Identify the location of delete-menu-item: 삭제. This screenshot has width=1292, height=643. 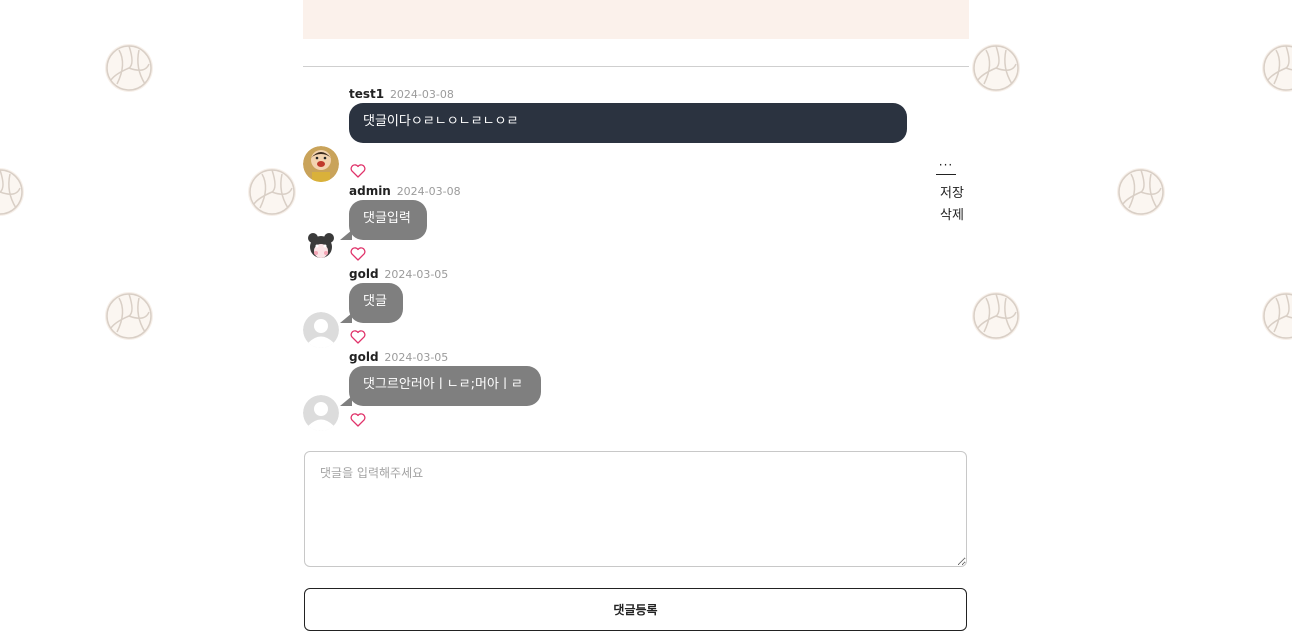
(952, 213).